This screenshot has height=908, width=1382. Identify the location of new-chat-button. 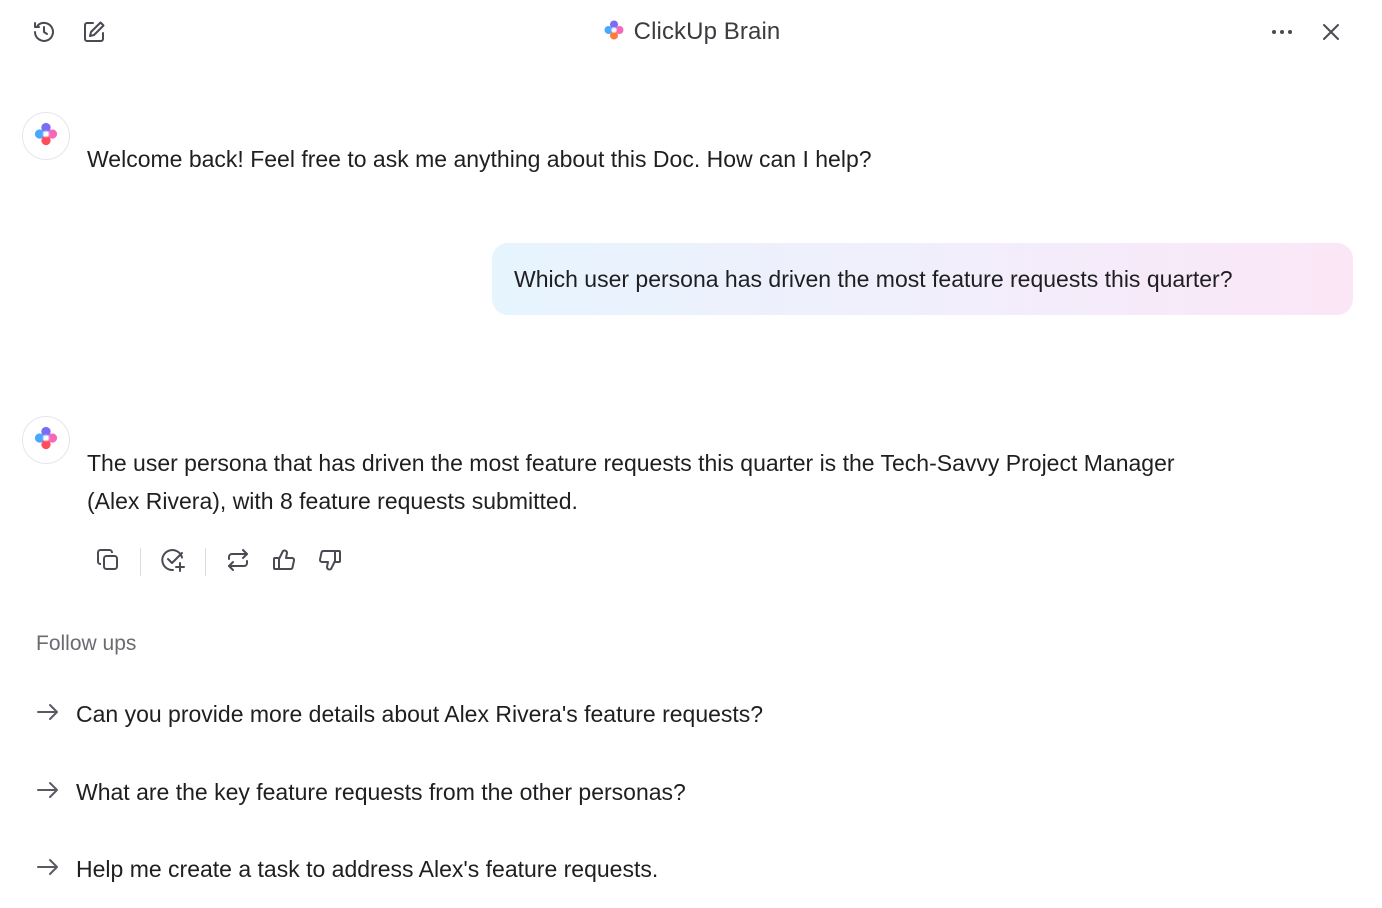
(94, 32).